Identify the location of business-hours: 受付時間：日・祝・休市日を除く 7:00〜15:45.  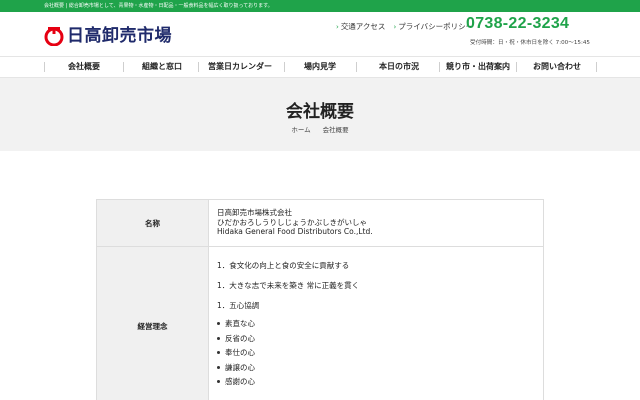
(530, 43).